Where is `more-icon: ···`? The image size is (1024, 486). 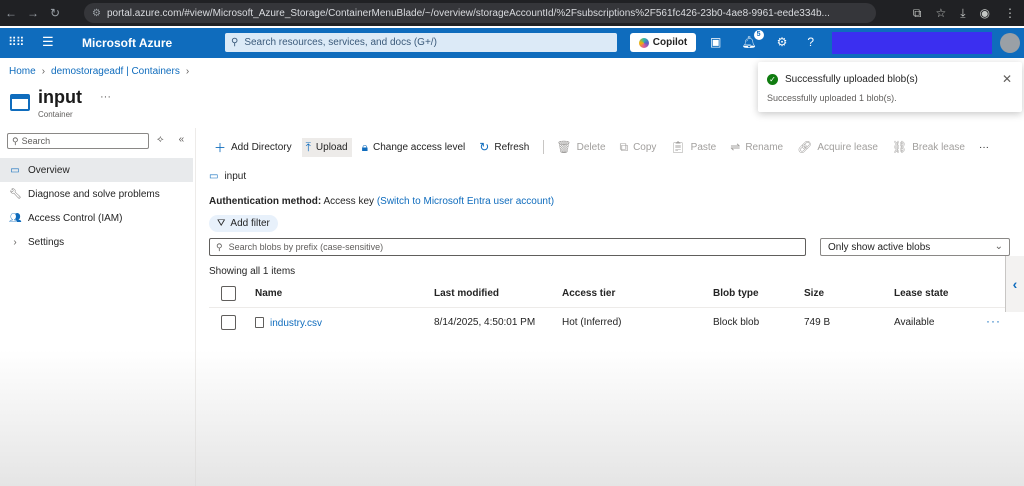 more-icon: ··· is located at coordinates (984, 147).